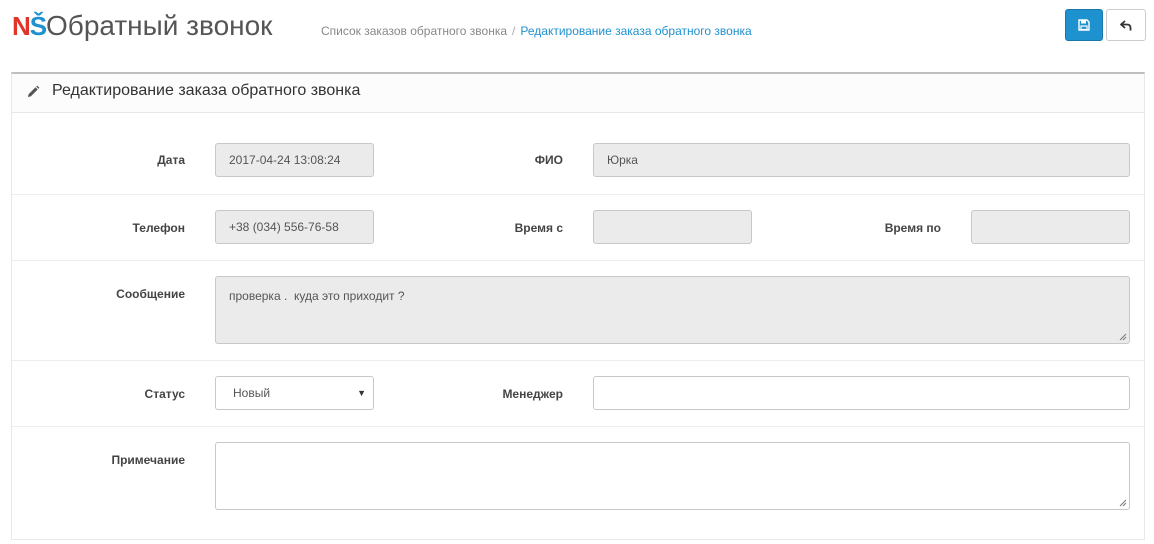  I want to click on phone-field: +38 (034) 556-76-58, so click(294, 227).